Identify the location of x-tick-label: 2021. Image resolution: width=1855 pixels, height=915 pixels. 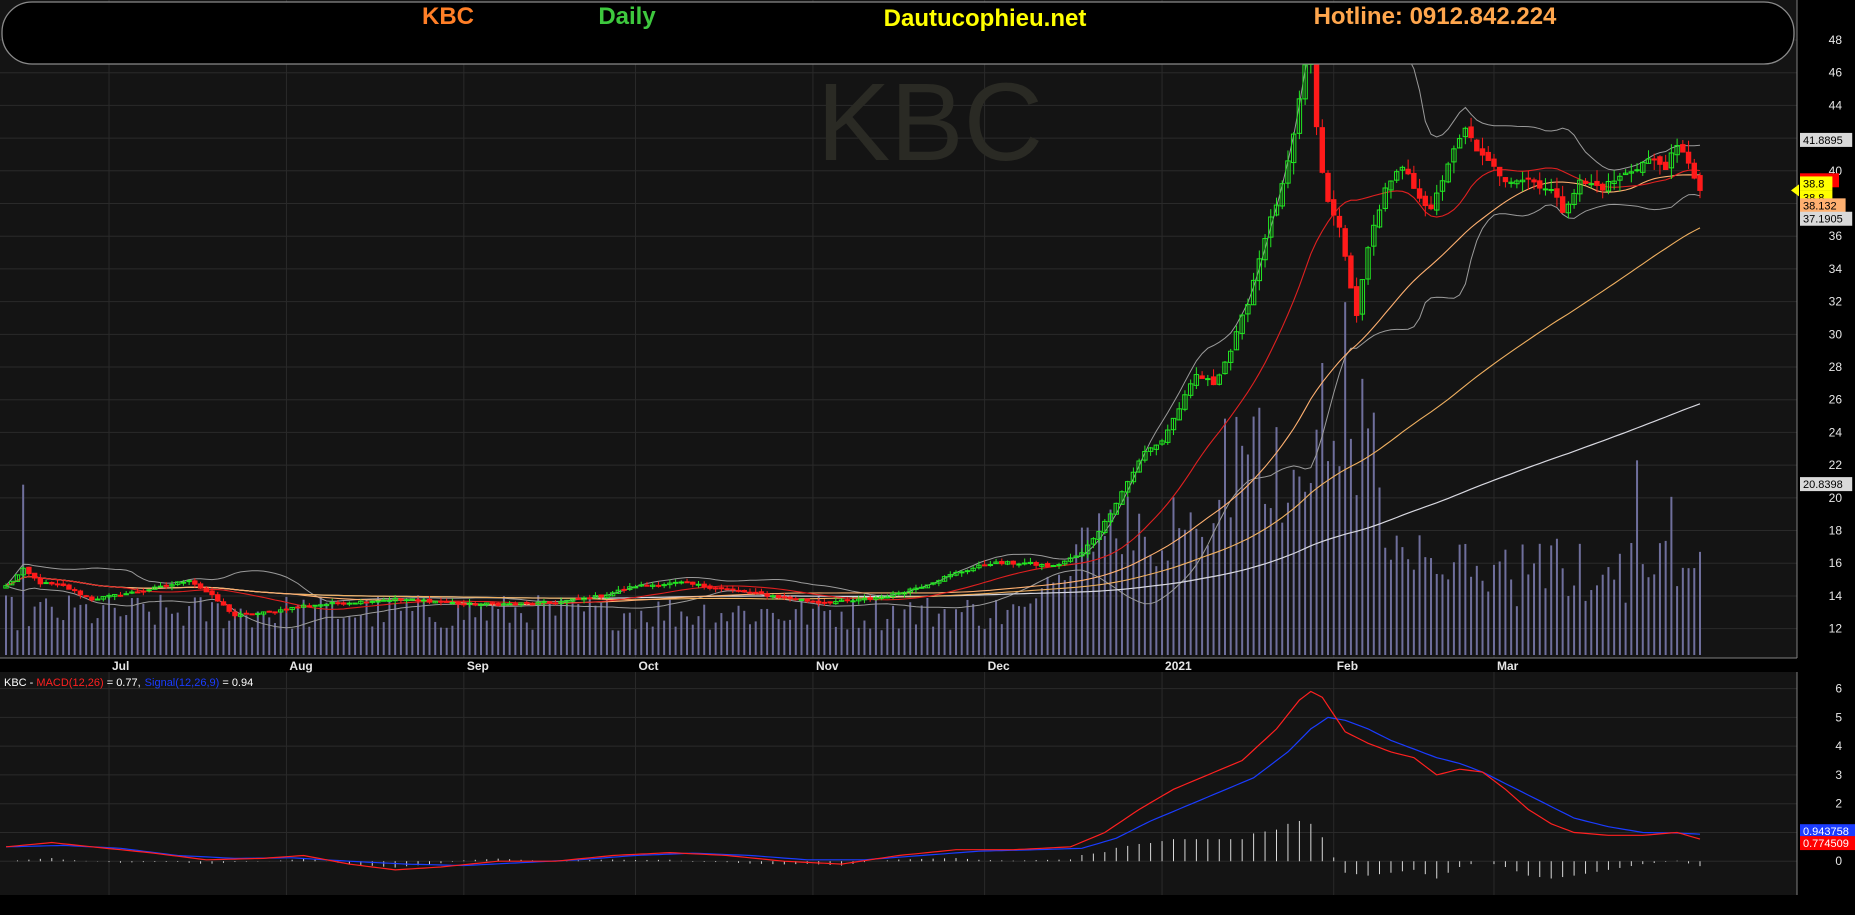
(1178, 666).